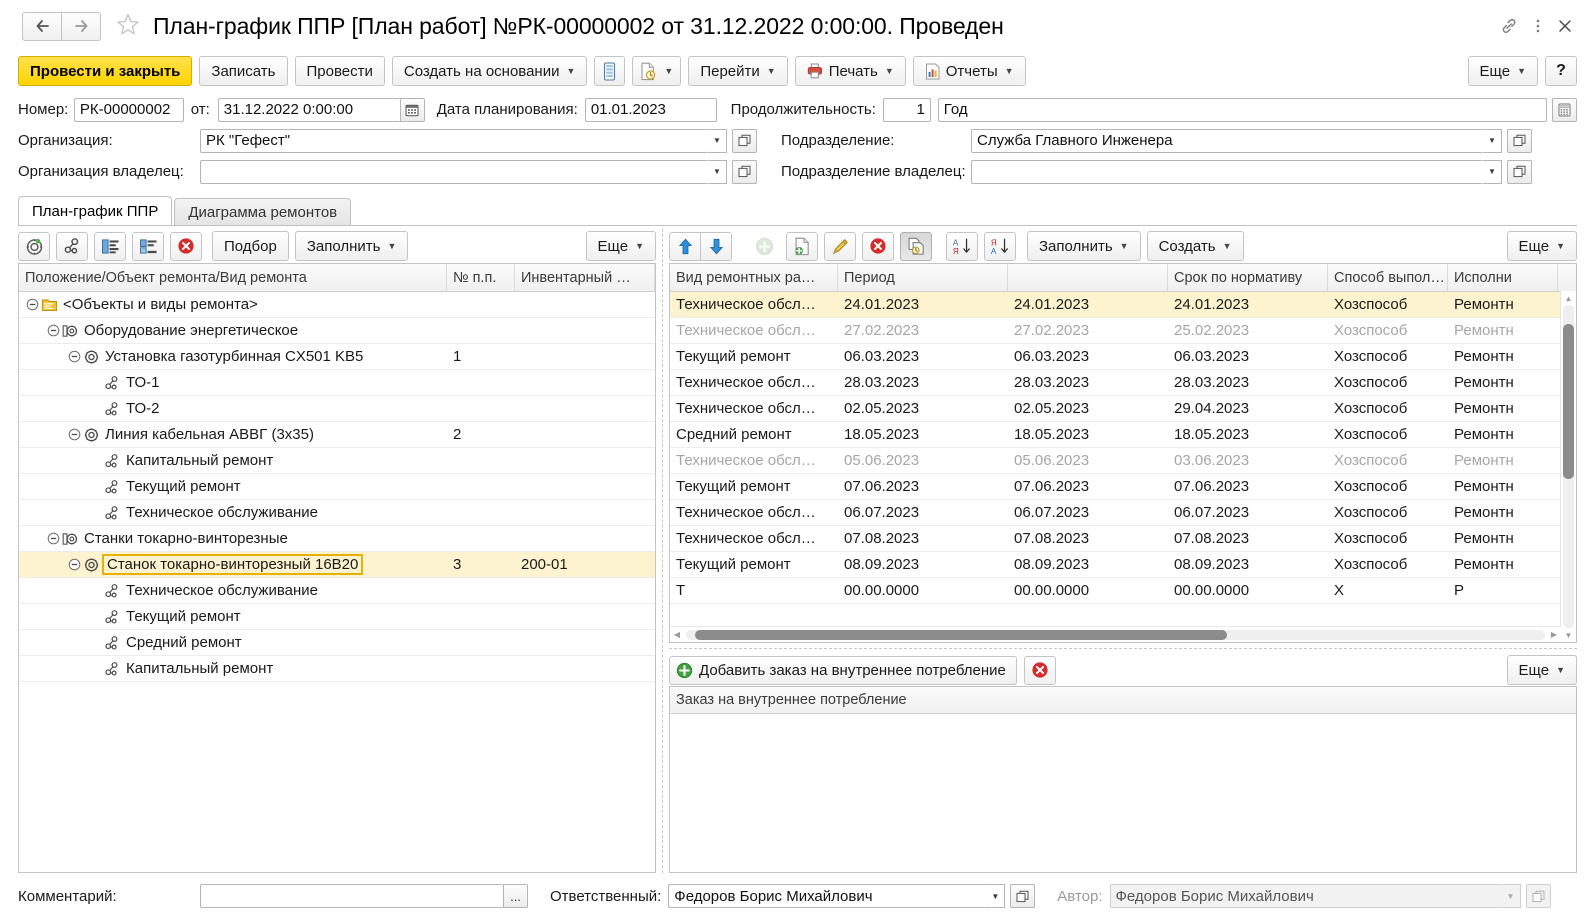  I want to click on close-icon, so click(1565, 26).